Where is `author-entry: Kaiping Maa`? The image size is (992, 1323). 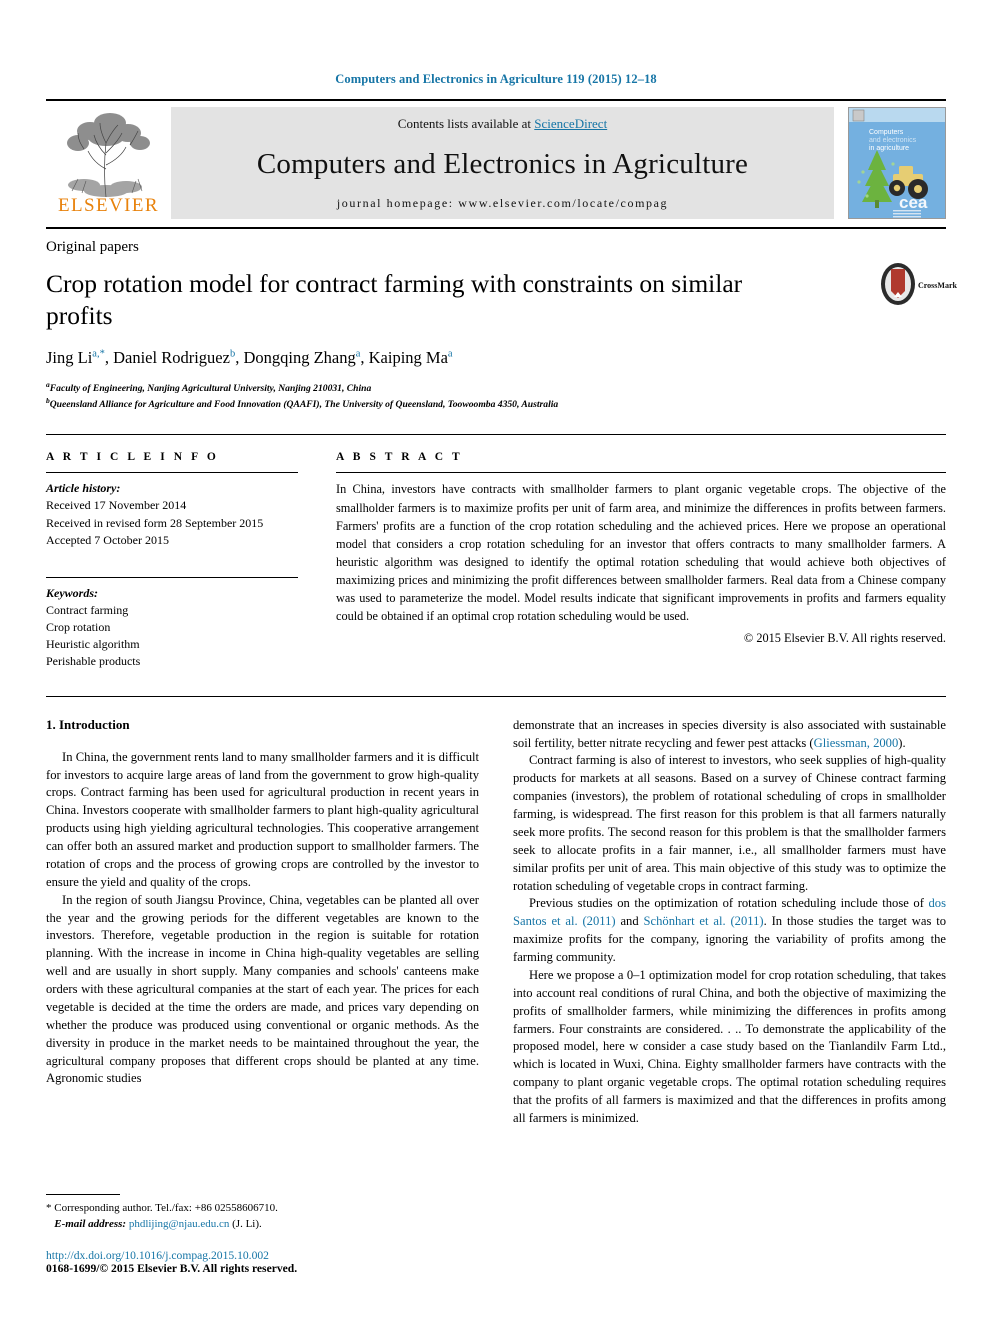
author-entry: Kaiping Maa is located at coordinates (411, 357).